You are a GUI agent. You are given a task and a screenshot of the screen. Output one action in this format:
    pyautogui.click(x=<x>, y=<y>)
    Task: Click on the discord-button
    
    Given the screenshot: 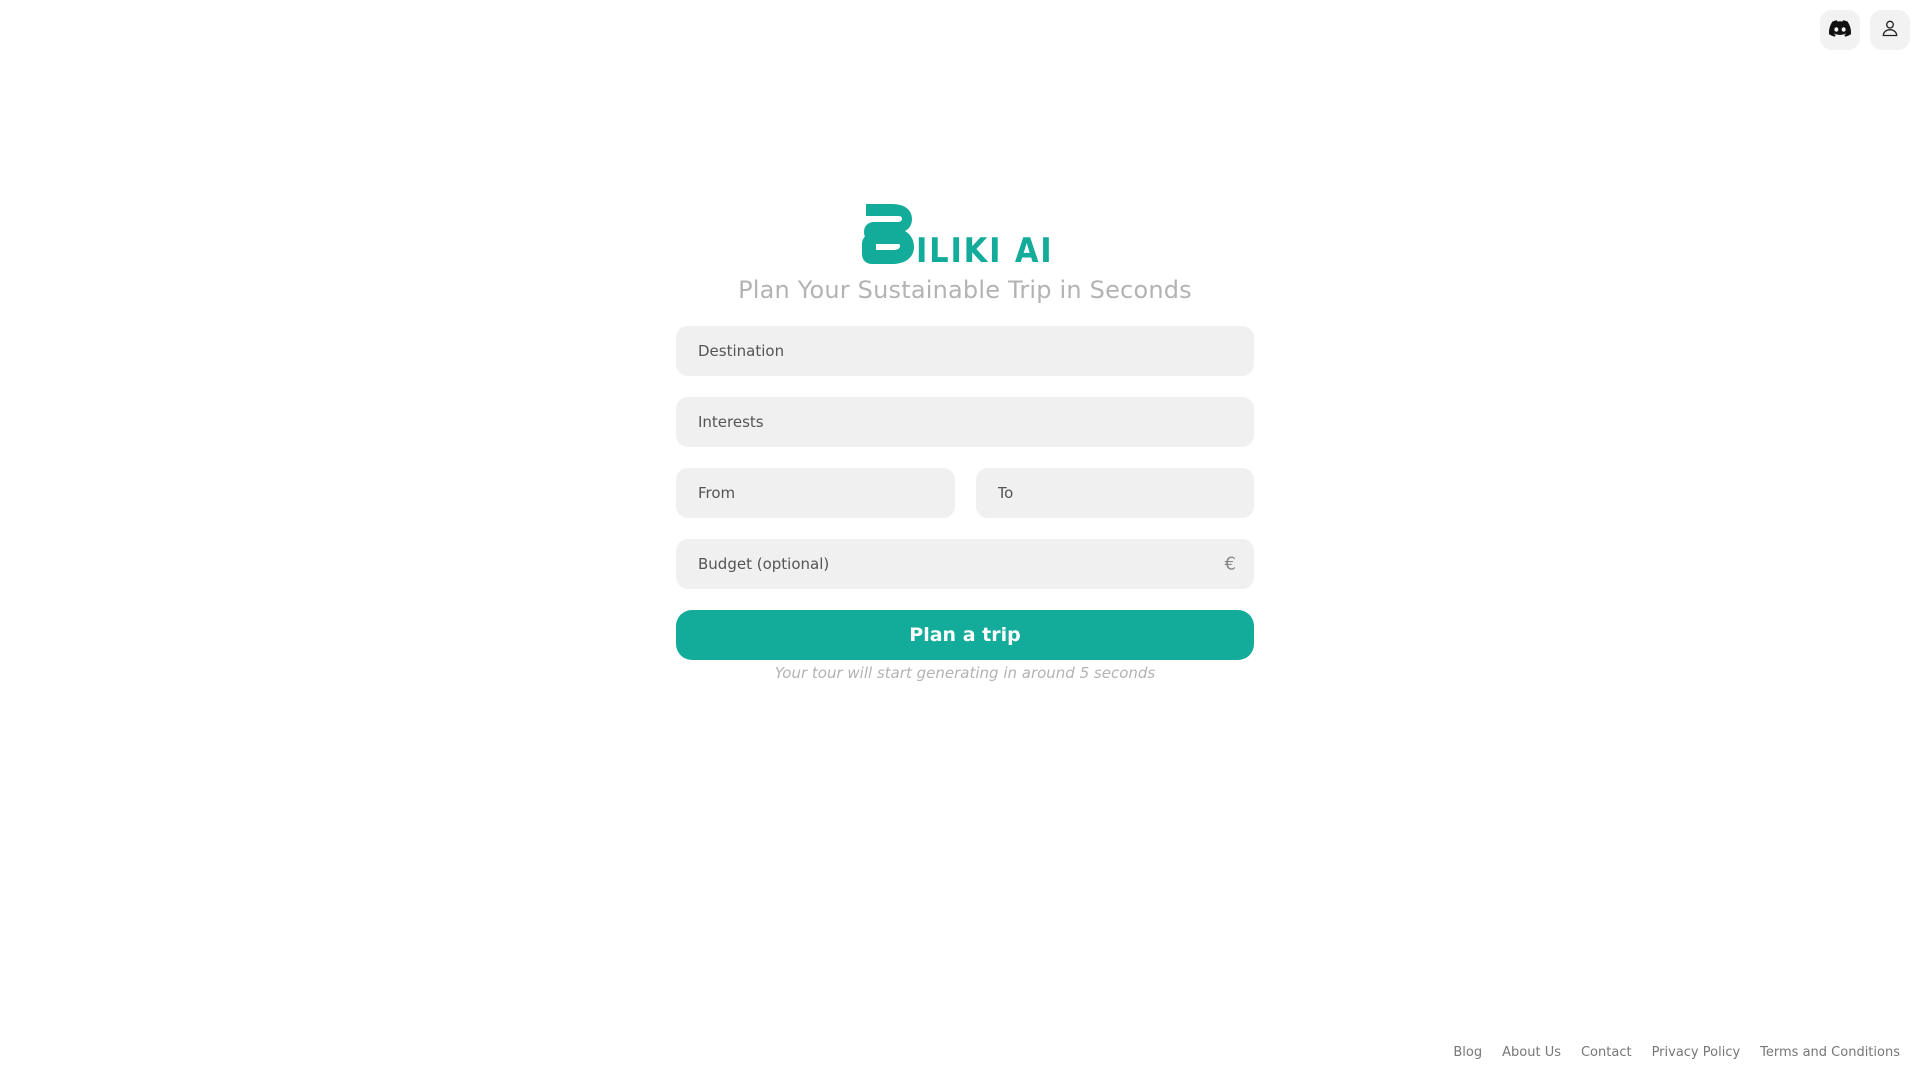 What is the action you would take?
    pyautogui.click(x=1840, y=30)
    